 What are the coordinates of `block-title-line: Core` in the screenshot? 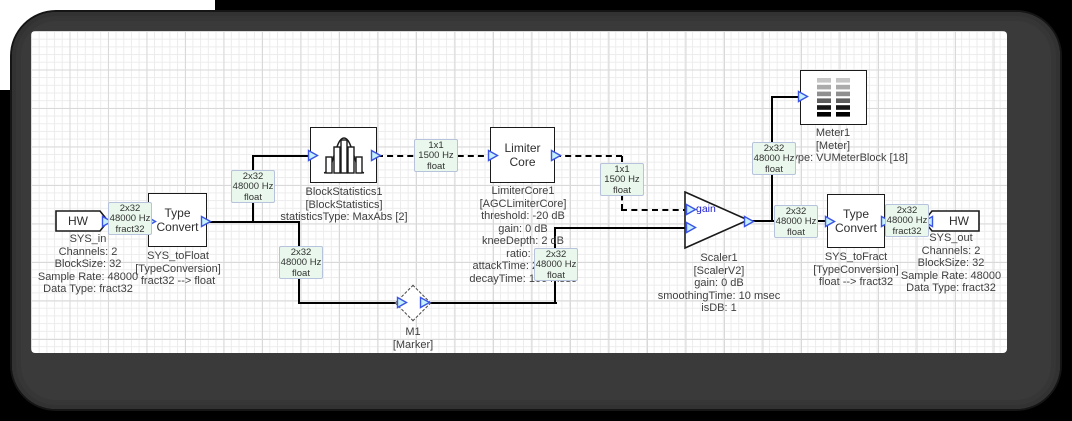 It's located at (522, 162).